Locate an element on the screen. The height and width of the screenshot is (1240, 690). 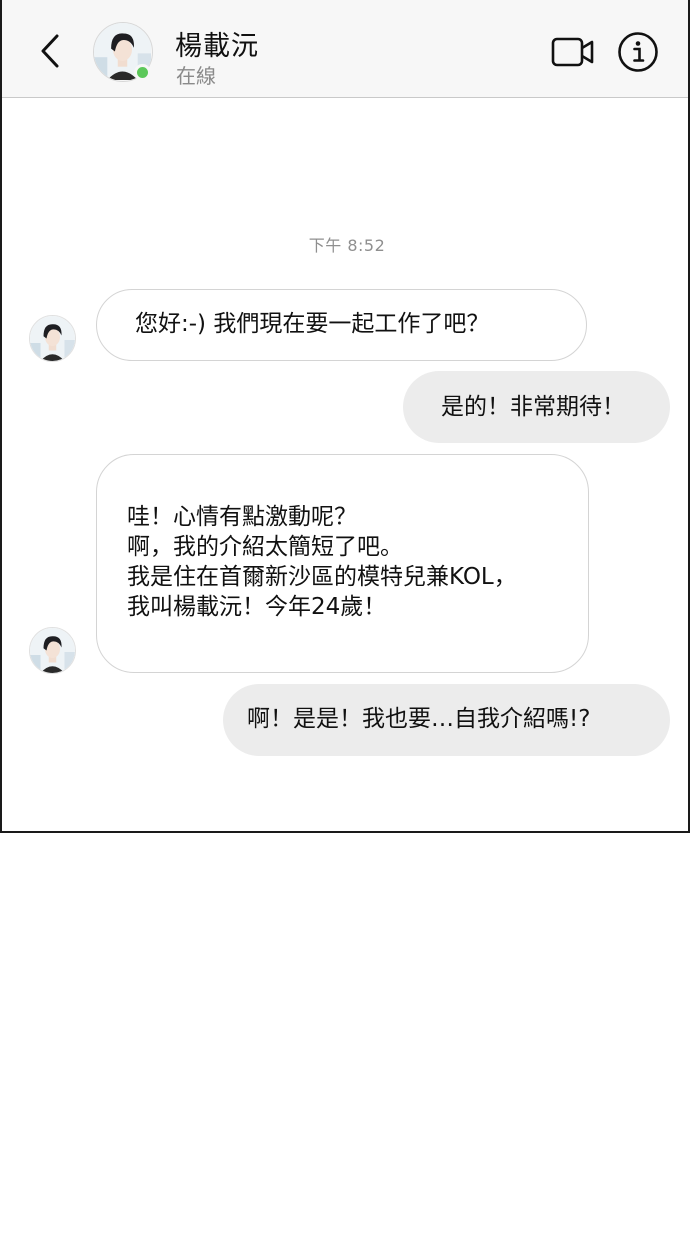
video-call-icon is located at coordinates (572, 52).